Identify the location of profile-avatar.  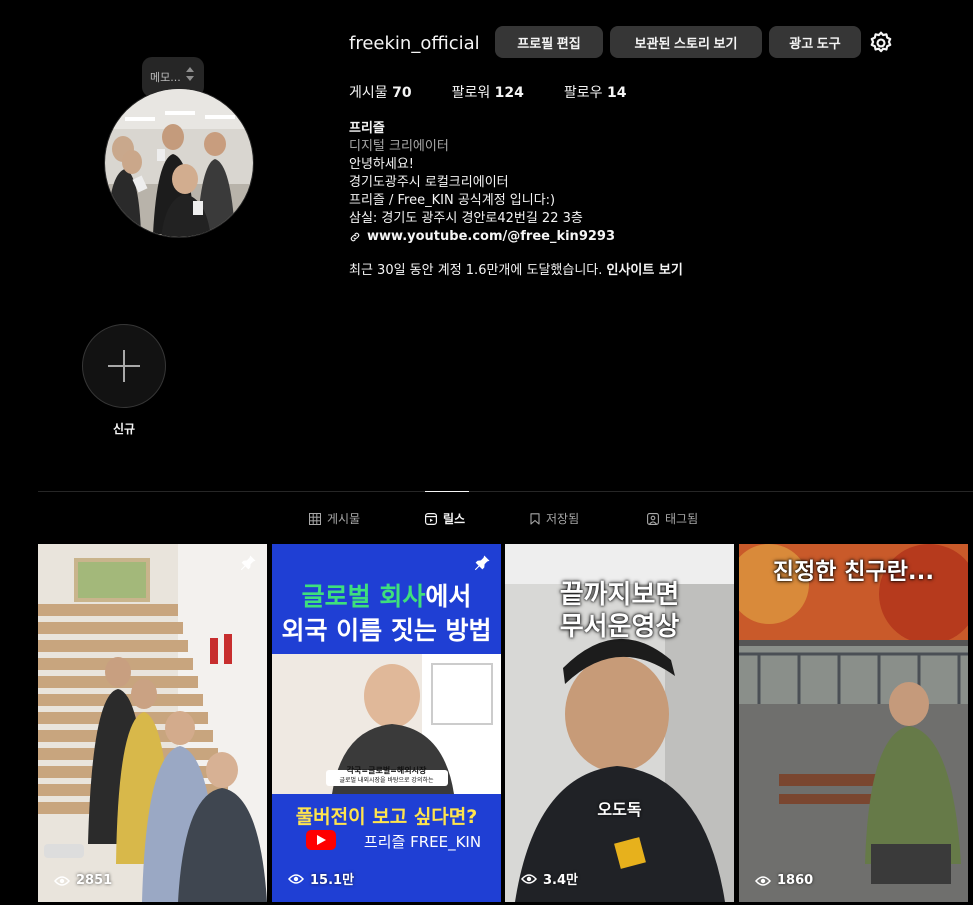
(179, 163).